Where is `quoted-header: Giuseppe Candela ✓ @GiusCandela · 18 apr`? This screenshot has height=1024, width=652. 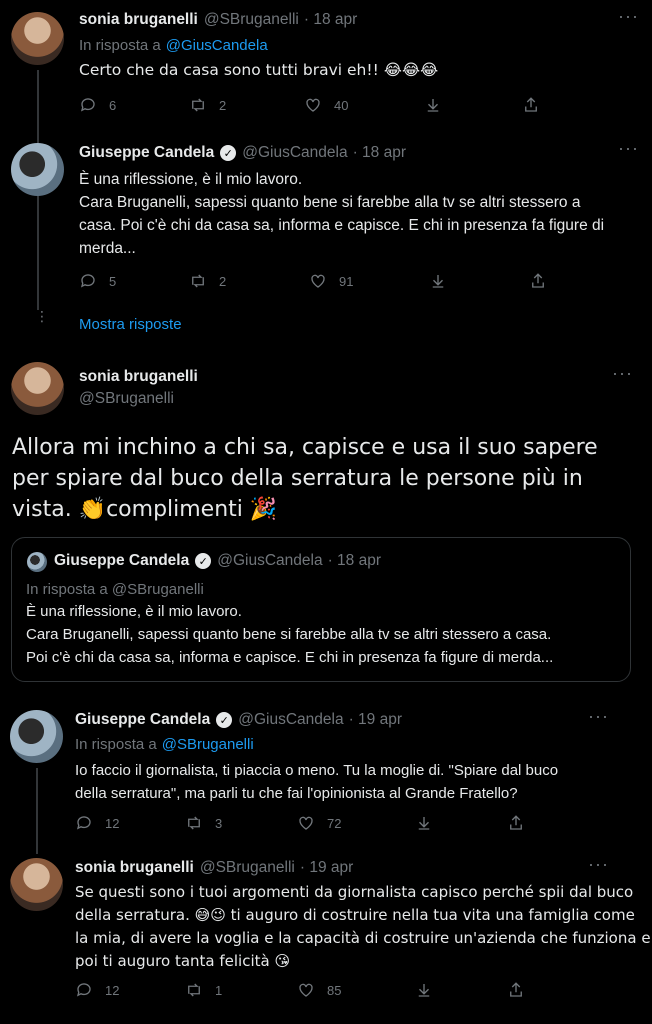
quoted-header: Giuseppe Candela ✓ @GiusCandela · 18 apr is located at coordinates (217, 561).